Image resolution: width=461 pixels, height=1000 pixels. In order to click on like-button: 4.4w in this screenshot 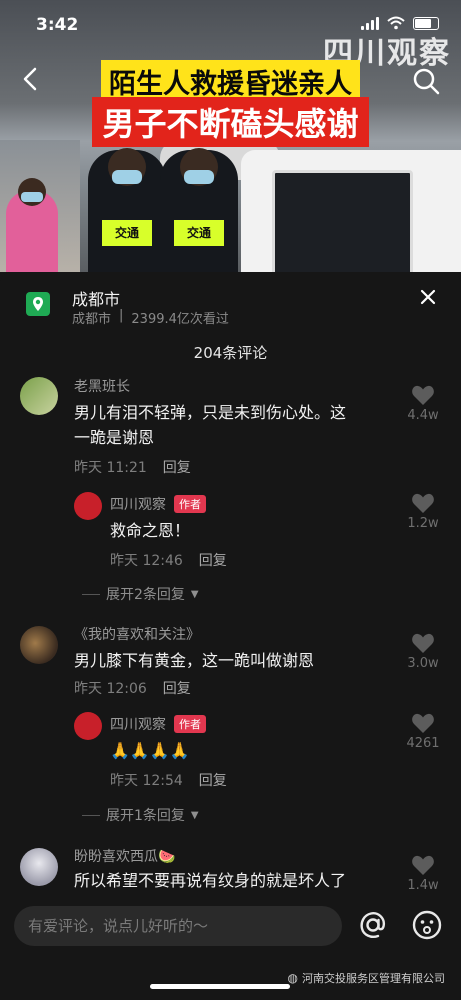, I will do `click(423, 403)`.